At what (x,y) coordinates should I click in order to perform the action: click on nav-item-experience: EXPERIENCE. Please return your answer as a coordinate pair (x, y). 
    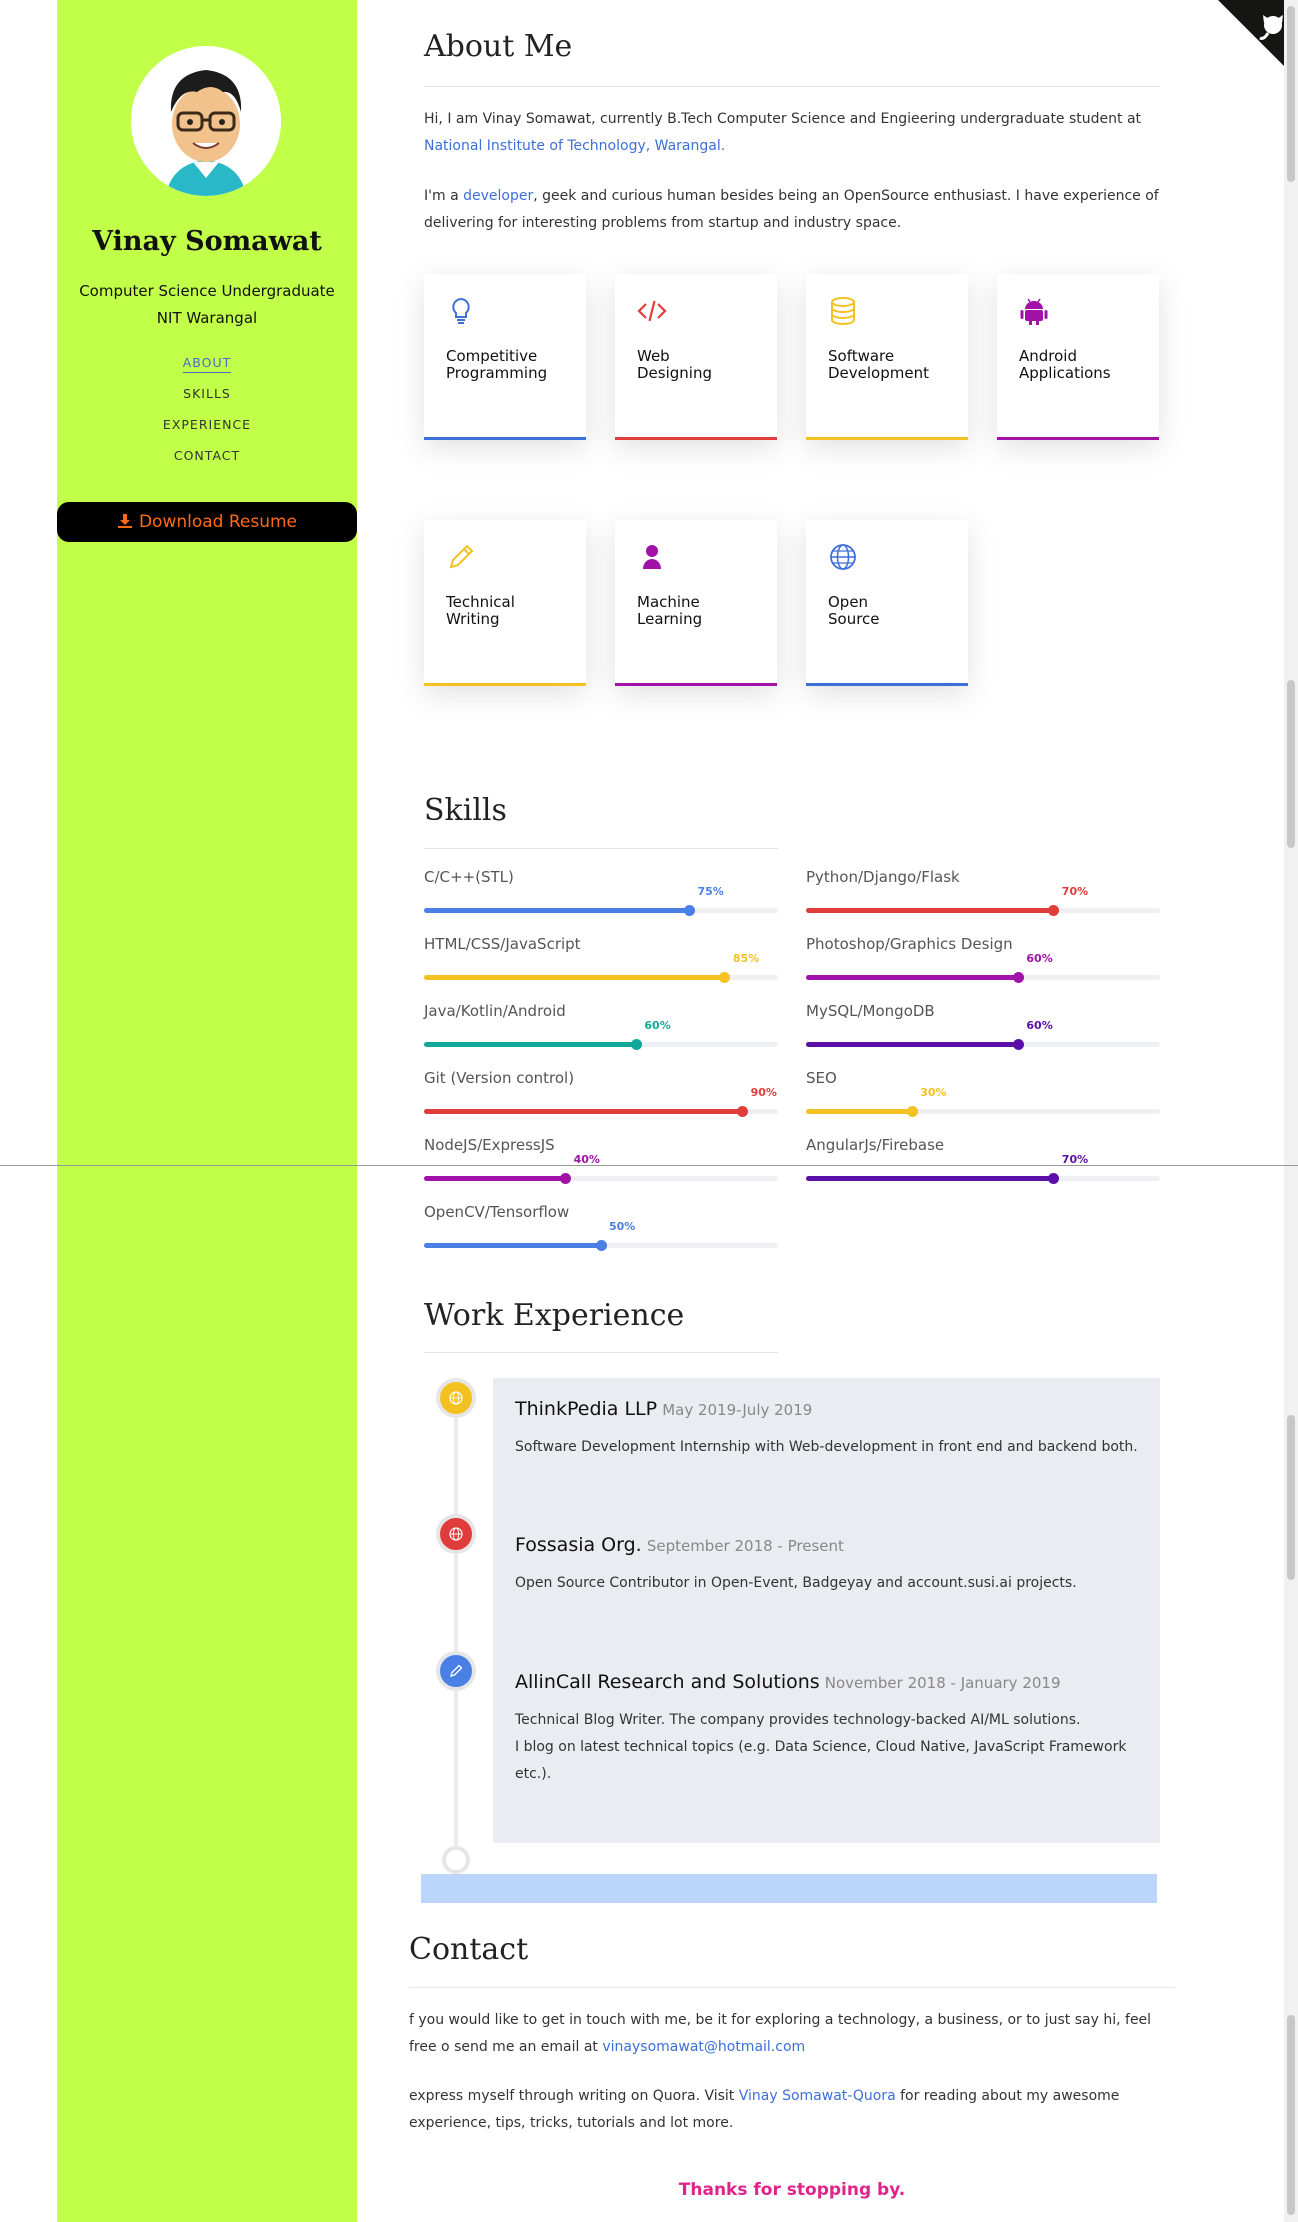
    Looking at the image, I should click on (207, 429).